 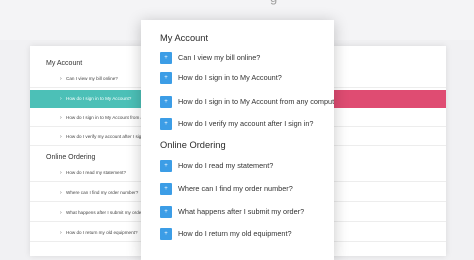 What do you see at coordinates (86, 233) in the screenshot?
I see `faq-item: › How do I return my old equipment?` at bounding box center [86, 233].